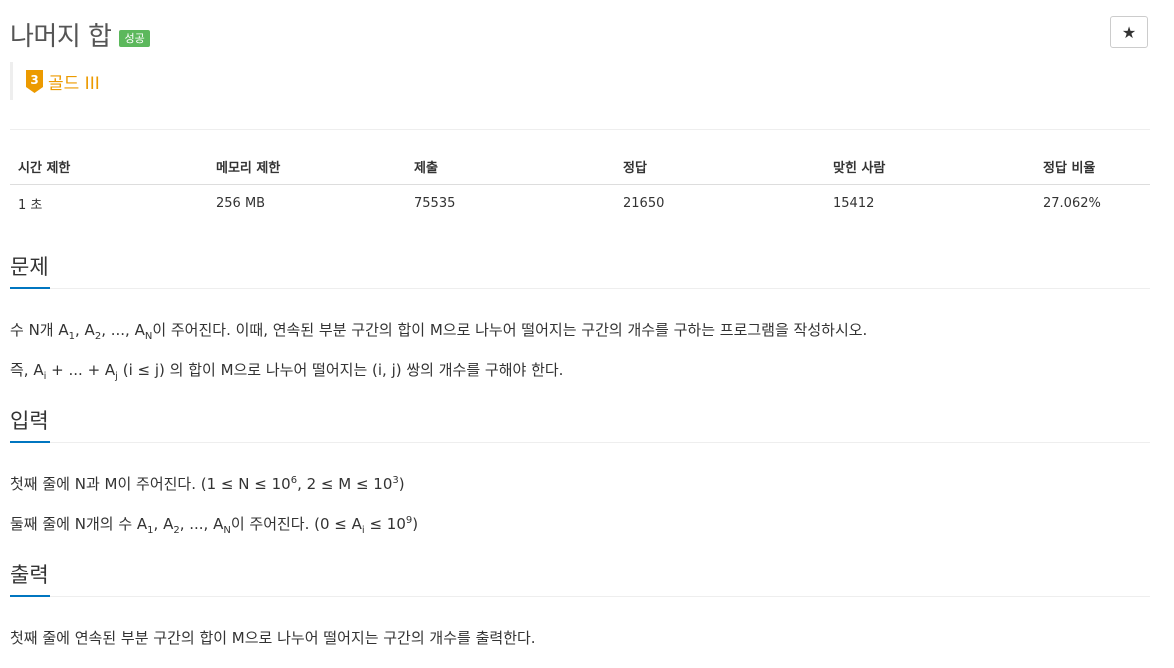 This screenshot has width=1174, height=668. I want to click on tier-number: 3, so click(34, 80).